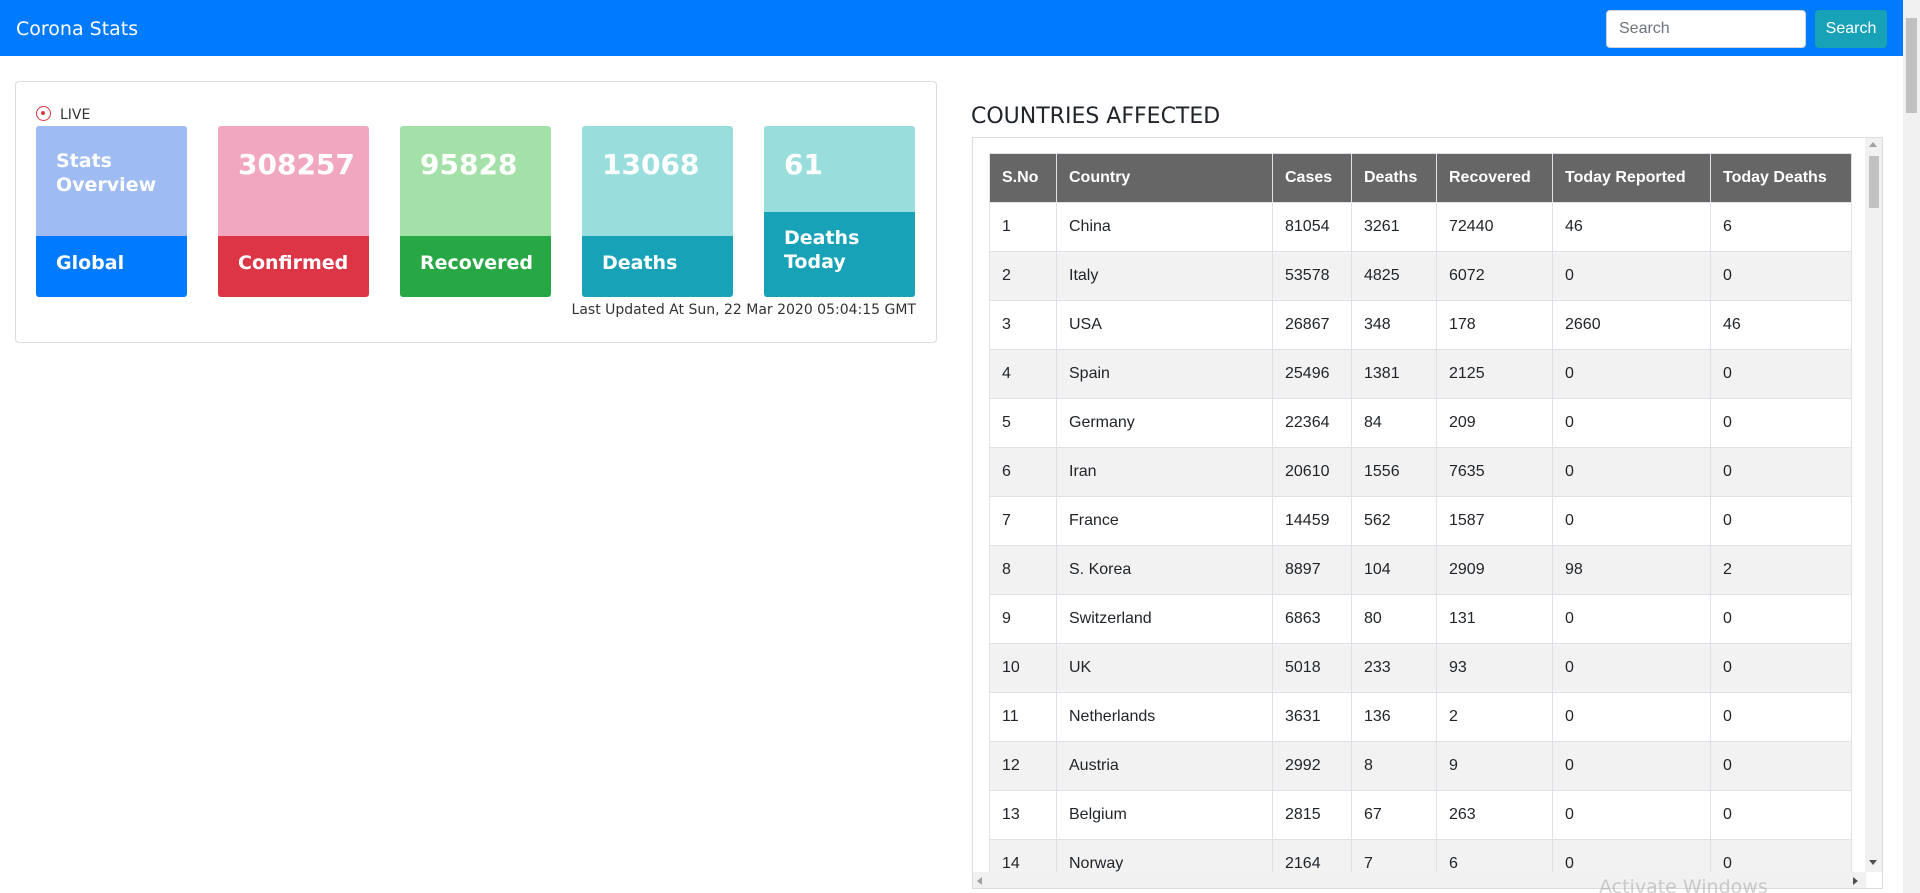 This screenshot has width=1920, height=893. I want to click on deaths-tile: 13068 Deaths, so click(657, 211).